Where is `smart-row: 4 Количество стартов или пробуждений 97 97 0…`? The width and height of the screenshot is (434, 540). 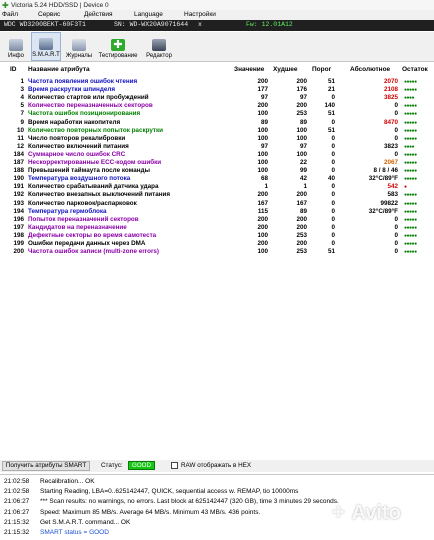 smart-row: 4 Количество стартов или пробуждений 97 97 0… is located at coordinates (217, 98).